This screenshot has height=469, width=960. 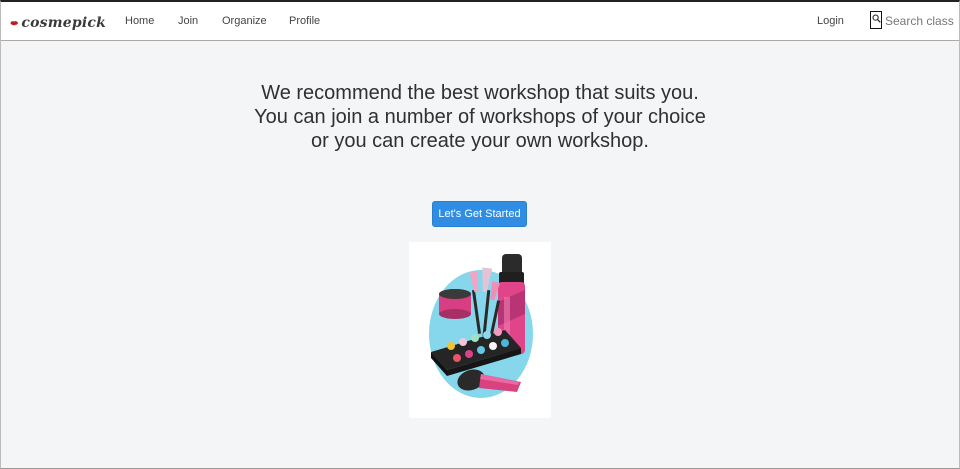 I want to click on brand-logo: cosmepick, so click(x=58, y=23).